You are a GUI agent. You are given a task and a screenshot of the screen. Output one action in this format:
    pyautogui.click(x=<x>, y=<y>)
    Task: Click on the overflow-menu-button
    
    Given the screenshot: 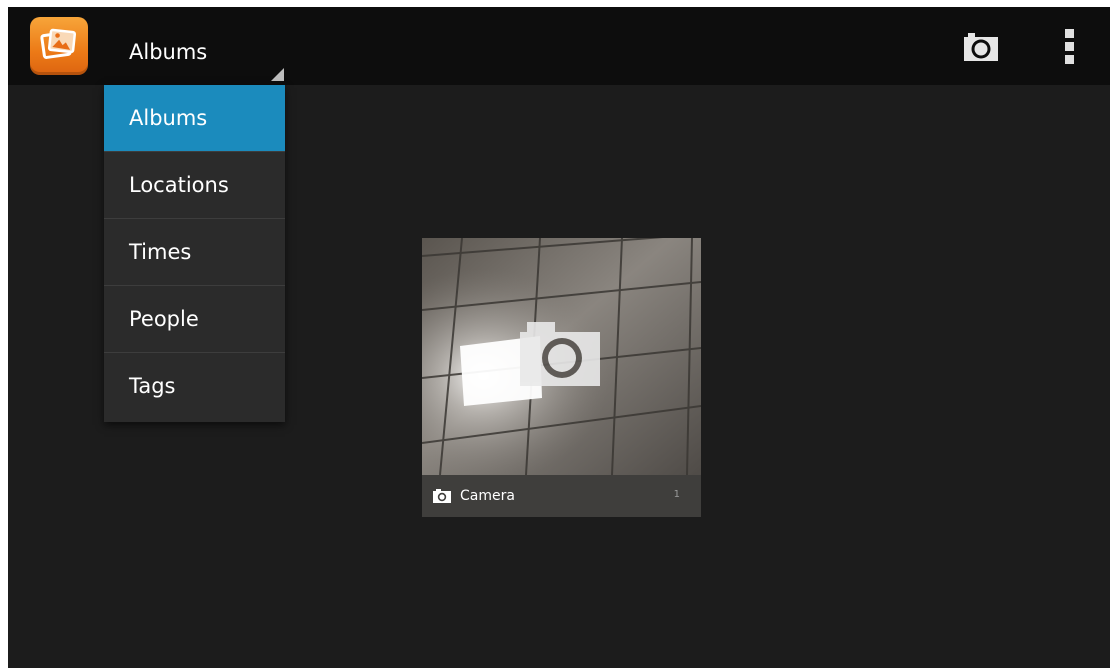 What is the action you would take?
    pyautogui.click(x=1070, y=47)
    